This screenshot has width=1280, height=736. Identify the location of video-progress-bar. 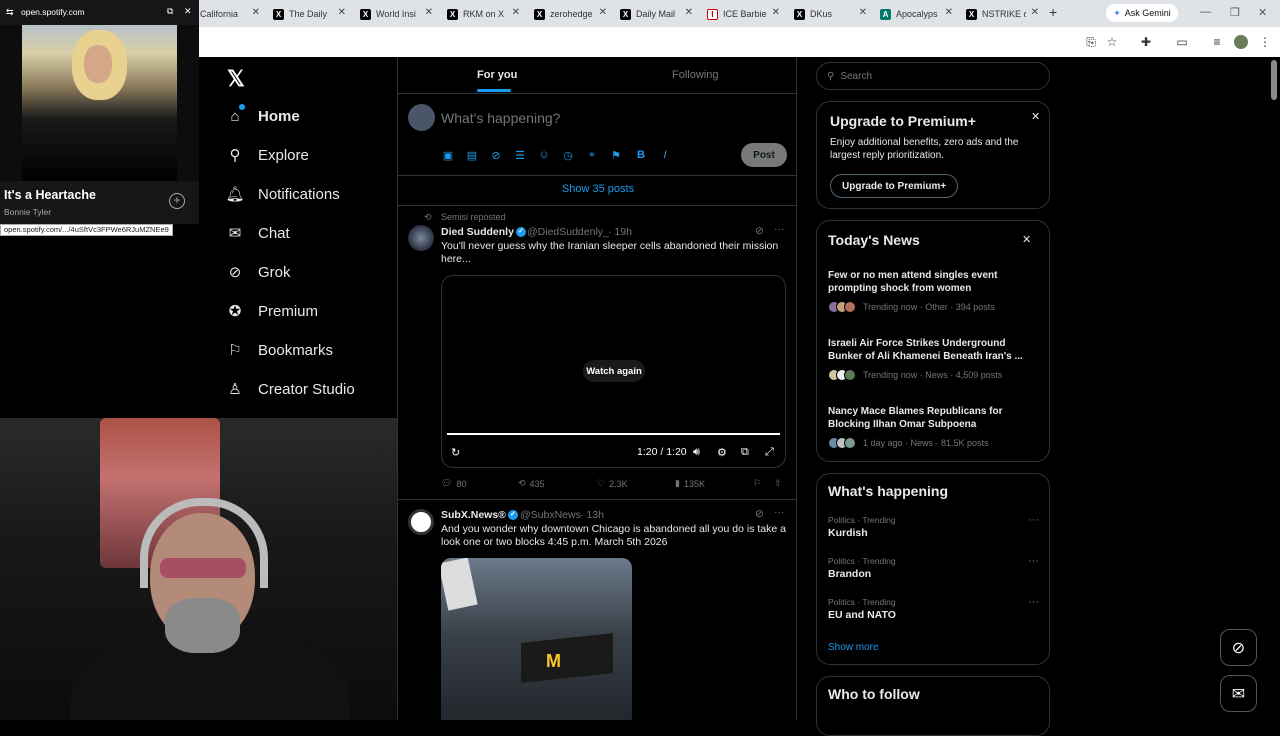
(613, 434).